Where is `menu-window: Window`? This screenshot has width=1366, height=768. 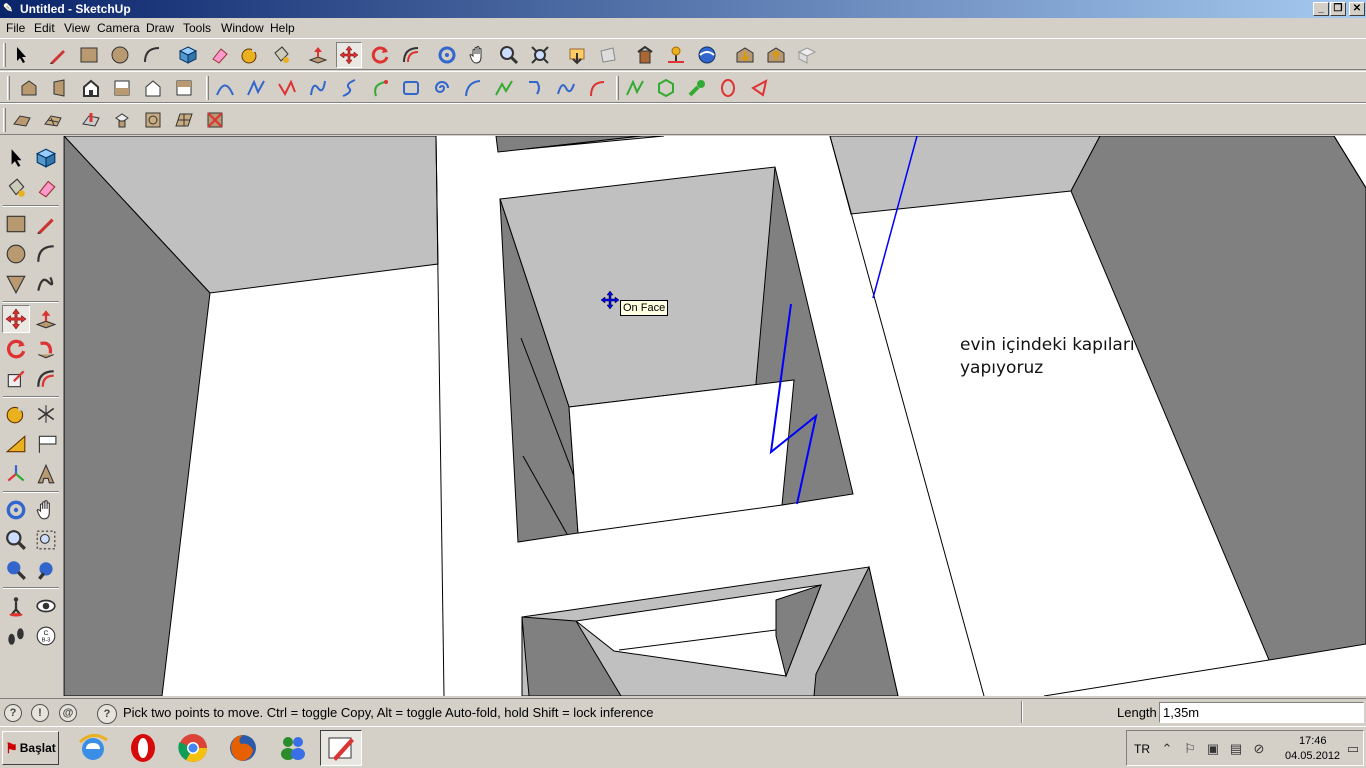
menu-window: Window is located at coordinates (242, 28).